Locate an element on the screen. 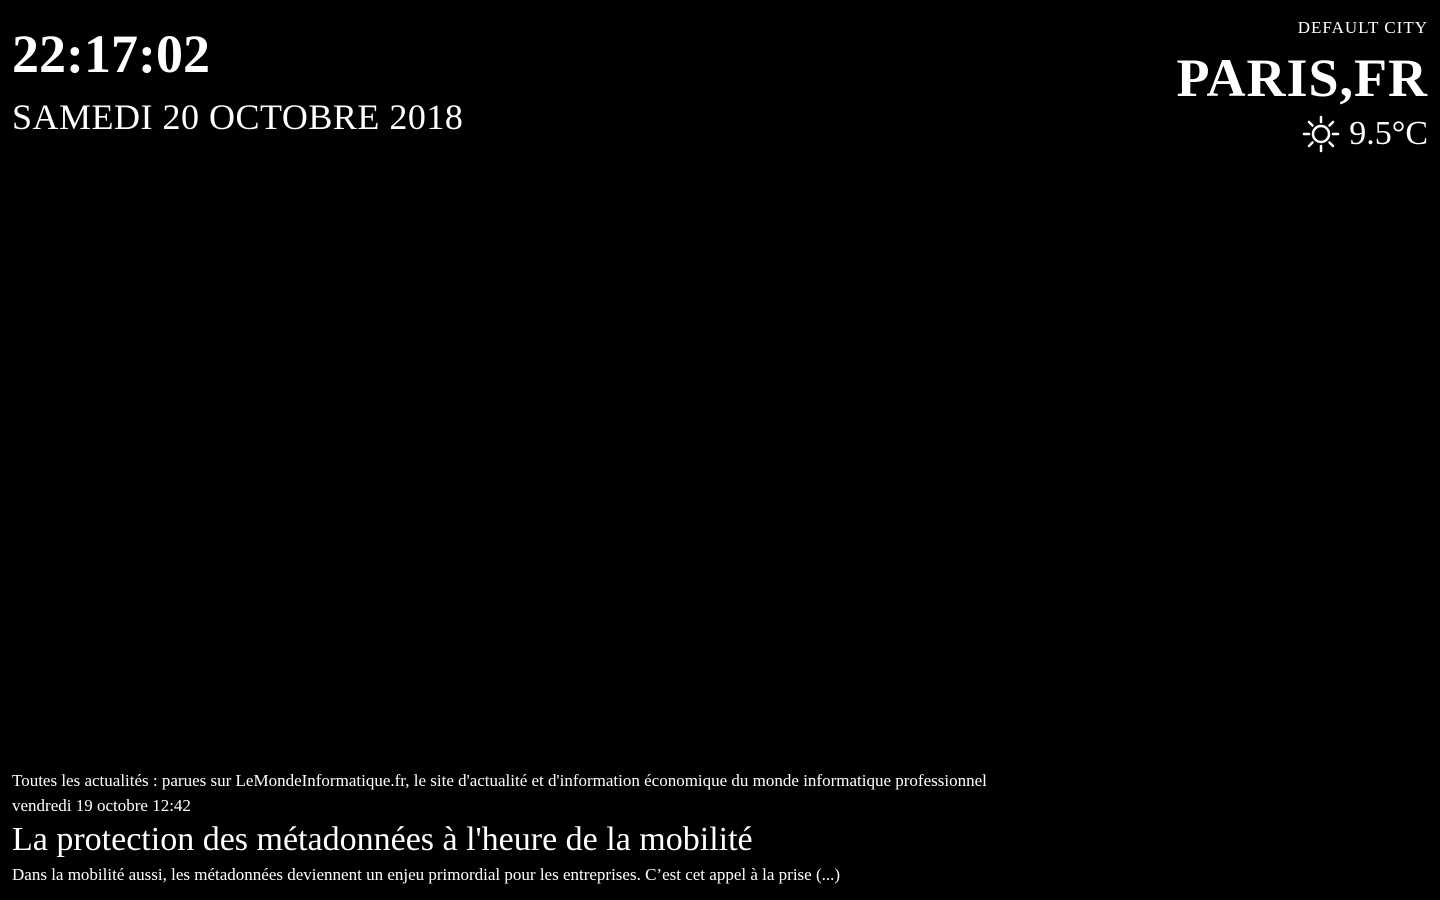 The width and height of the screenshot is (1440, 900). clock-module: 22:17:02 samedi 20 octobre 2018 is located at coordinates (237, 80).